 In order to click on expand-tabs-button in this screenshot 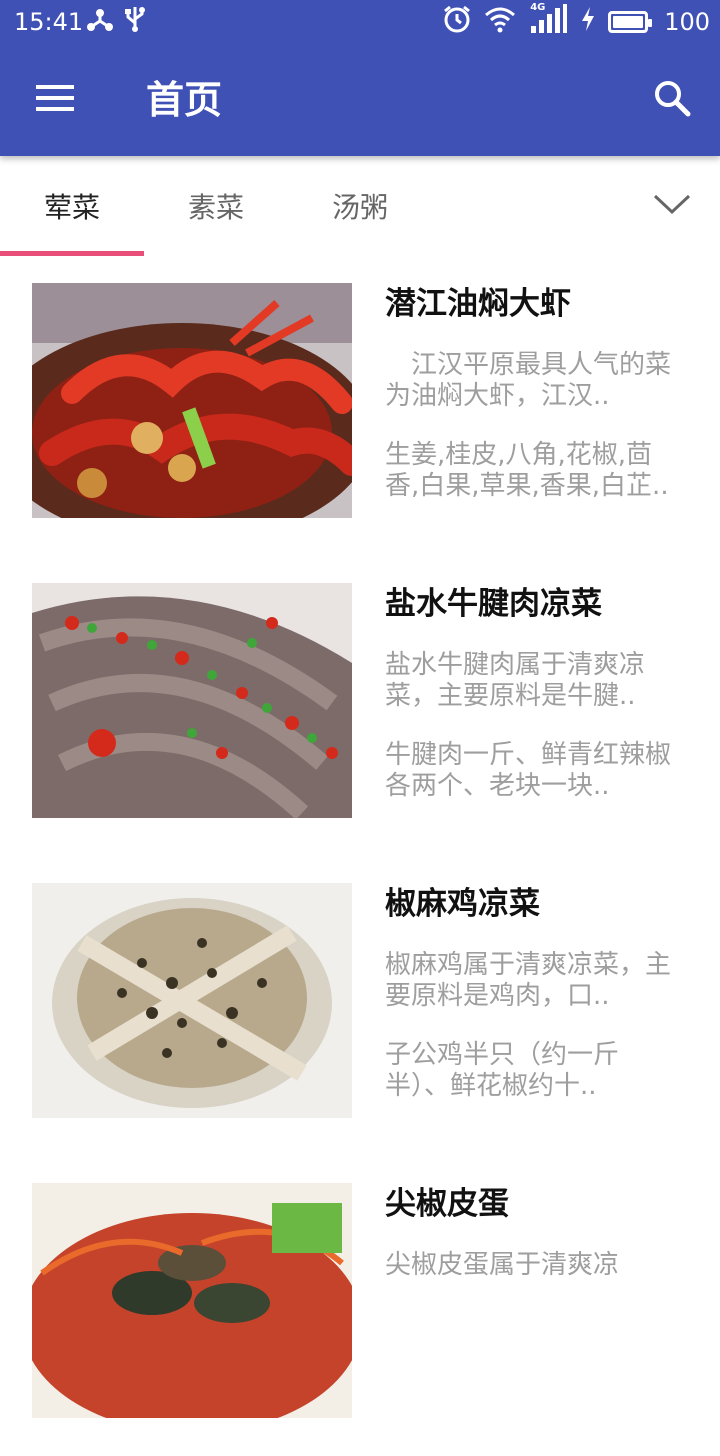, I will do `click(672, 206)`.